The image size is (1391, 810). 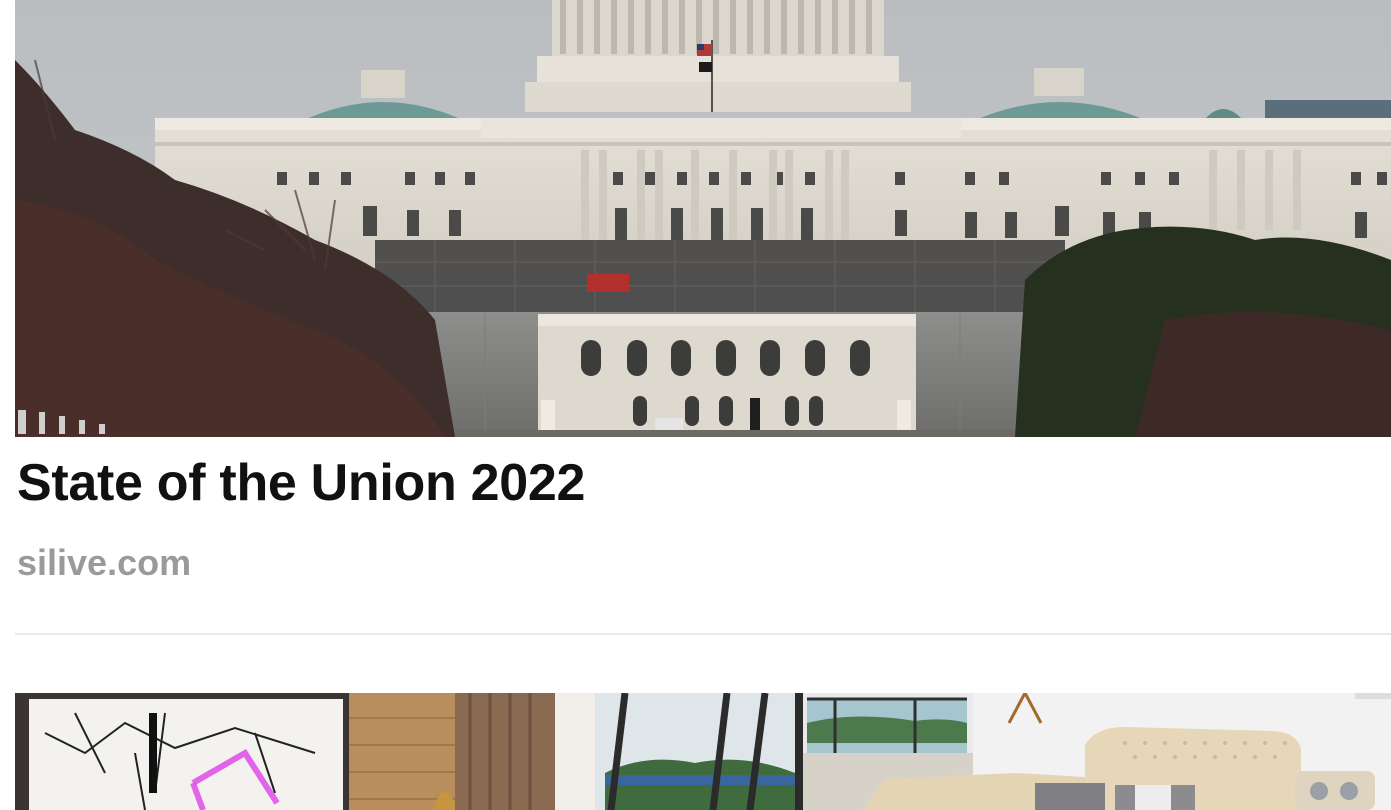 What do you see at coordinates (301, 483) in the screenshot?
I see `article-title: State of the Union 2022` at bounding box center [301, 483].